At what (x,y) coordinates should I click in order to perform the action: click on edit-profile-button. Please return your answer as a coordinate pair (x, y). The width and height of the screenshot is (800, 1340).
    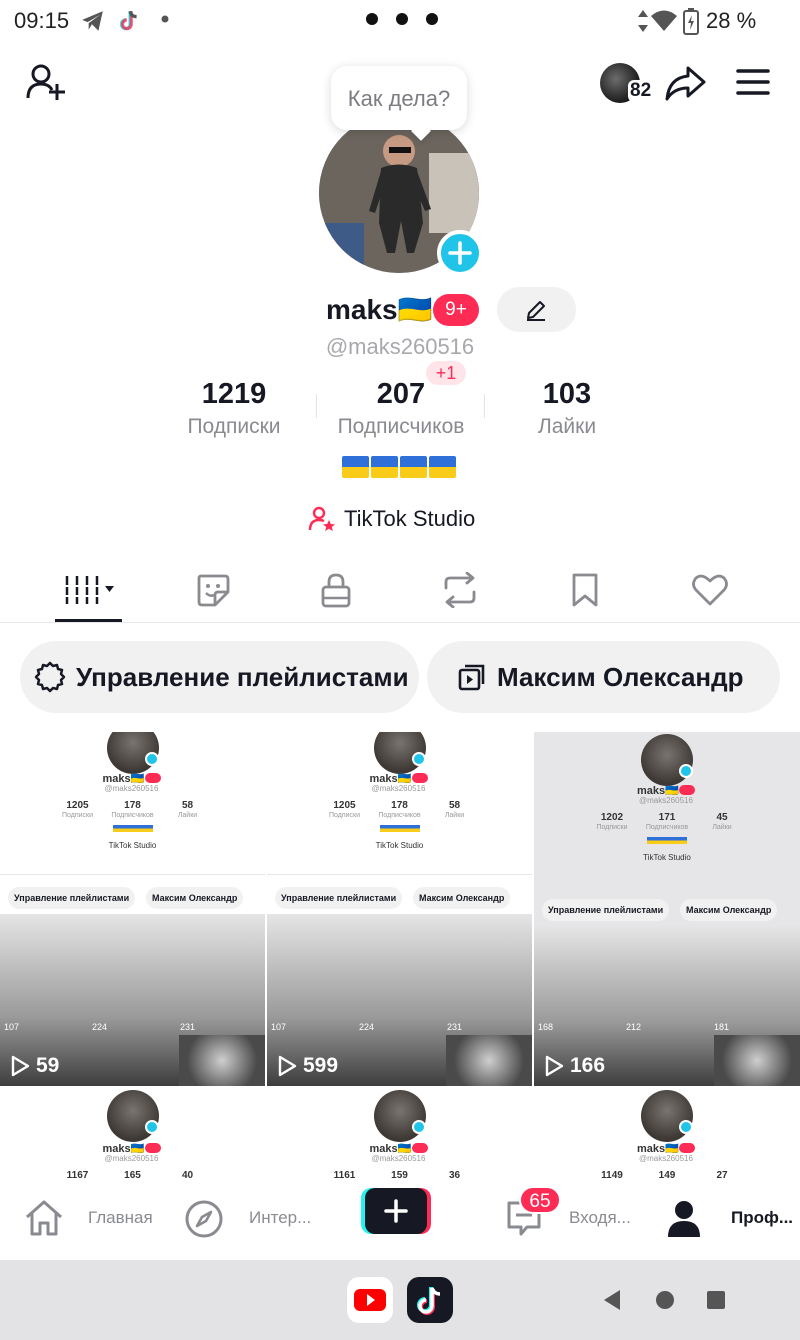
    Looking at the image, I should click on (536, 309).